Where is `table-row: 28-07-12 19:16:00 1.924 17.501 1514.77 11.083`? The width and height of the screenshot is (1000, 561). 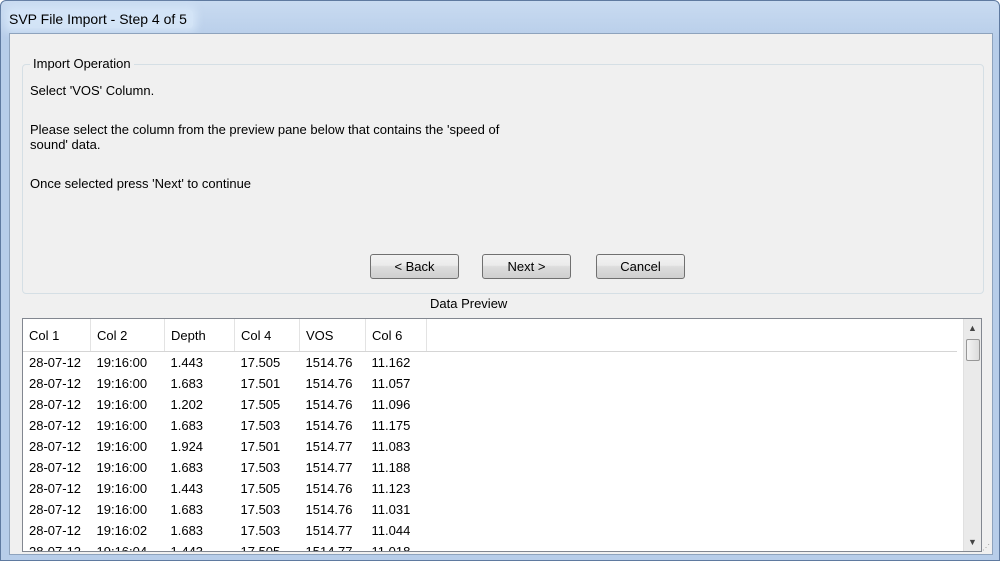 table-row: 28-07-12 19:16:00 1.924 17.501 1514.77 11.083 is located at coordinates (490, 446).